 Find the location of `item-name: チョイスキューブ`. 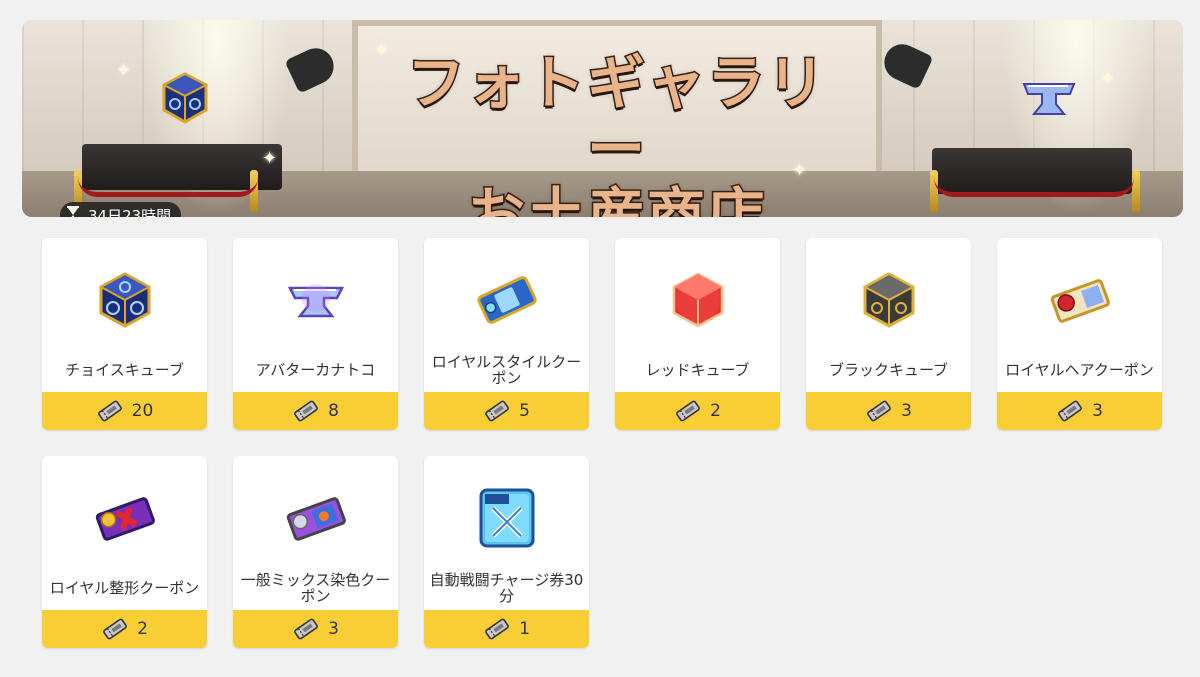

item-name: チョイスキューブ is located at coordinates (124, 370).